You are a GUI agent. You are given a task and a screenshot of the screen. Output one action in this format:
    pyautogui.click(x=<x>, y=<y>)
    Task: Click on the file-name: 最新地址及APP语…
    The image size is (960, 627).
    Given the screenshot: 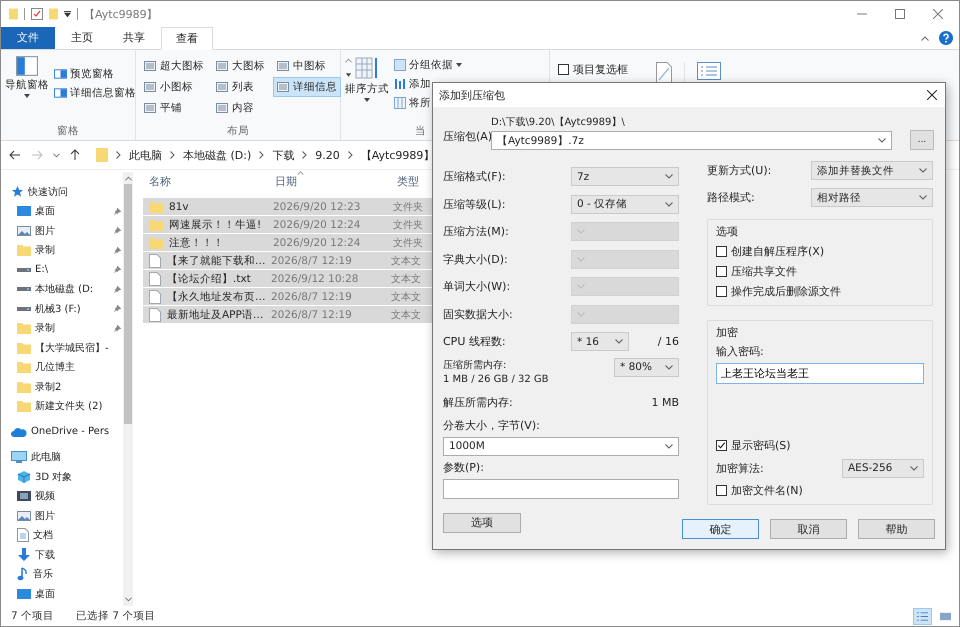 What is the action you would take?
    pyautogui.click(x=215, y=315)
    